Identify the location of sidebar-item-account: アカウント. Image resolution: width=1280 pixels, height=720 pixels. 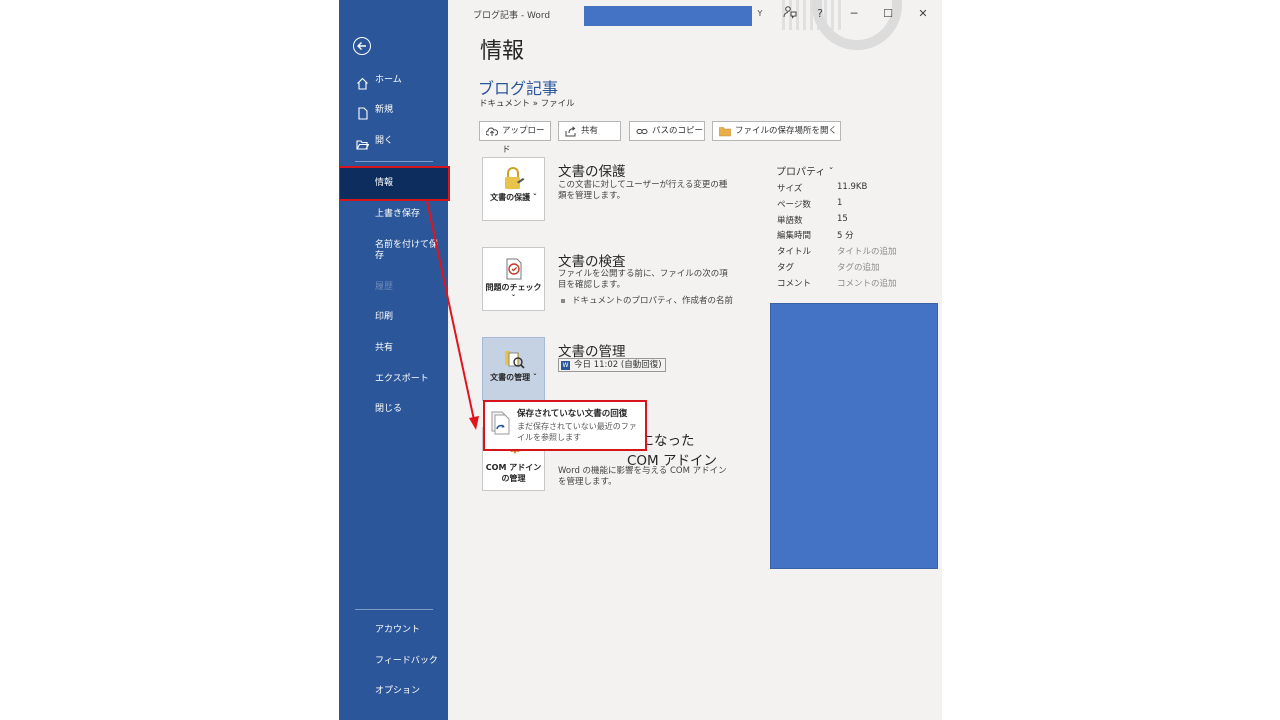
(393, 630).